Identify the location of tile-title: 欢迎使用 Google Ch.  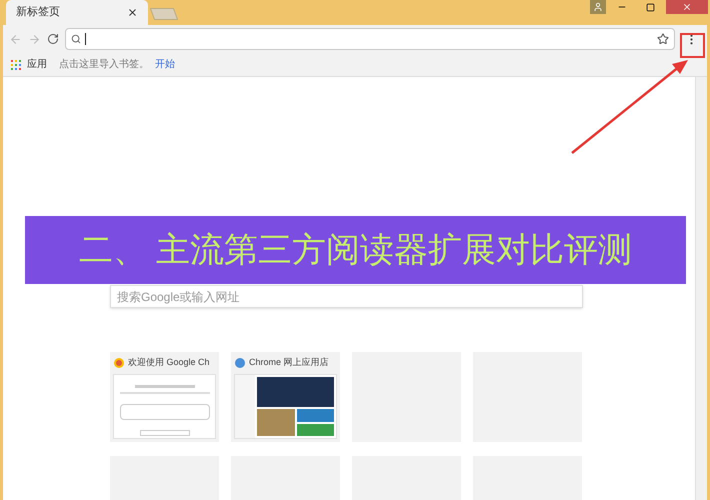
(169, 363).